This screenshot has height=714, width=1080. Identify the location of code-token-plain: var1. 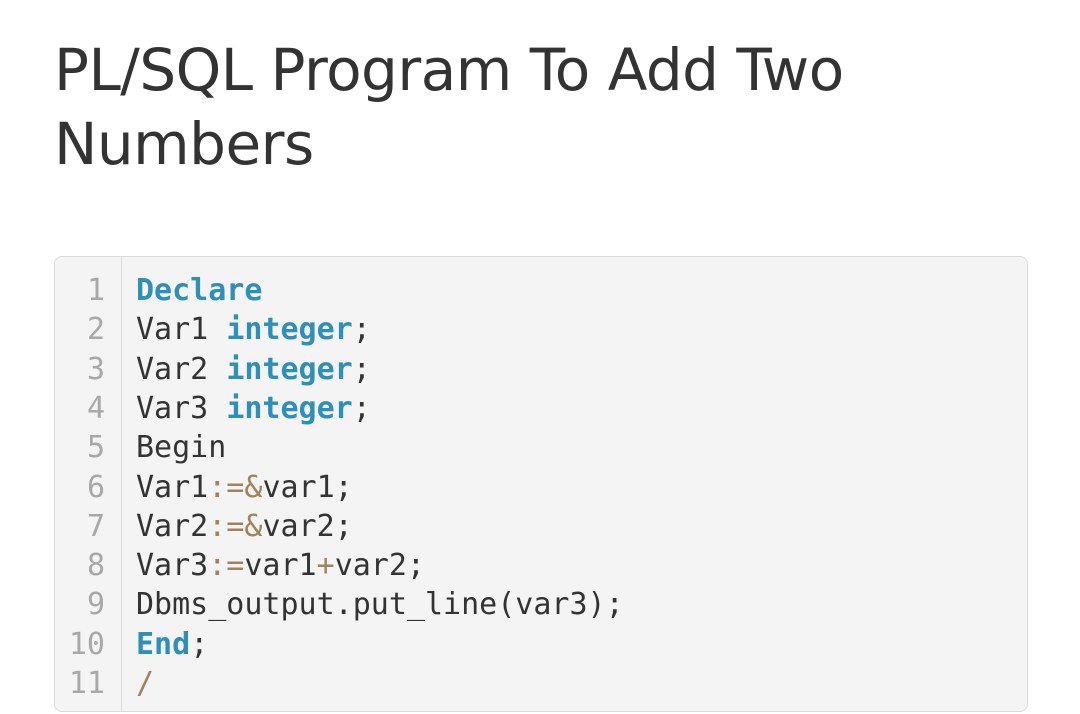
(280, 566).